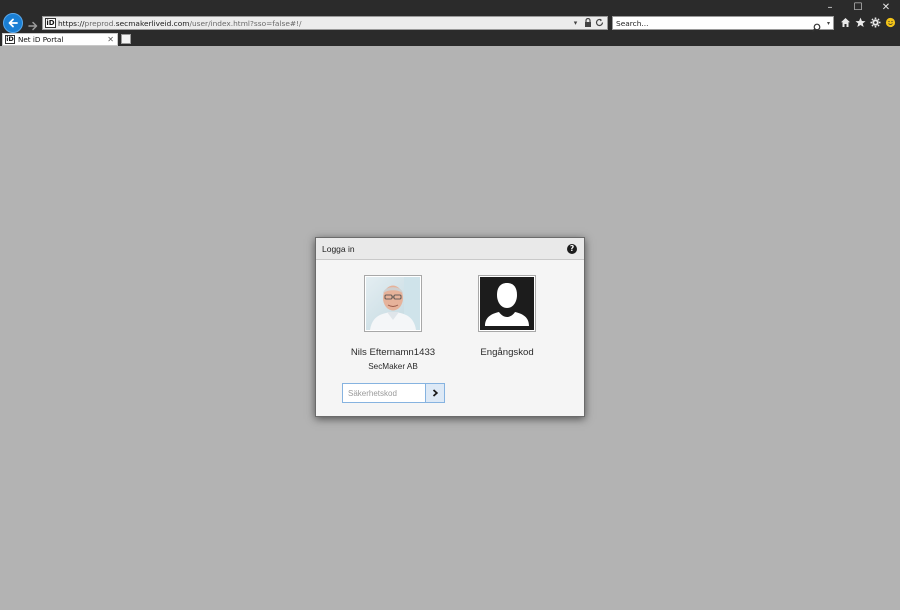 Image resolution: width=900 pixels, height=610 pixels. I want to click on home-icon, so click(845, 22).